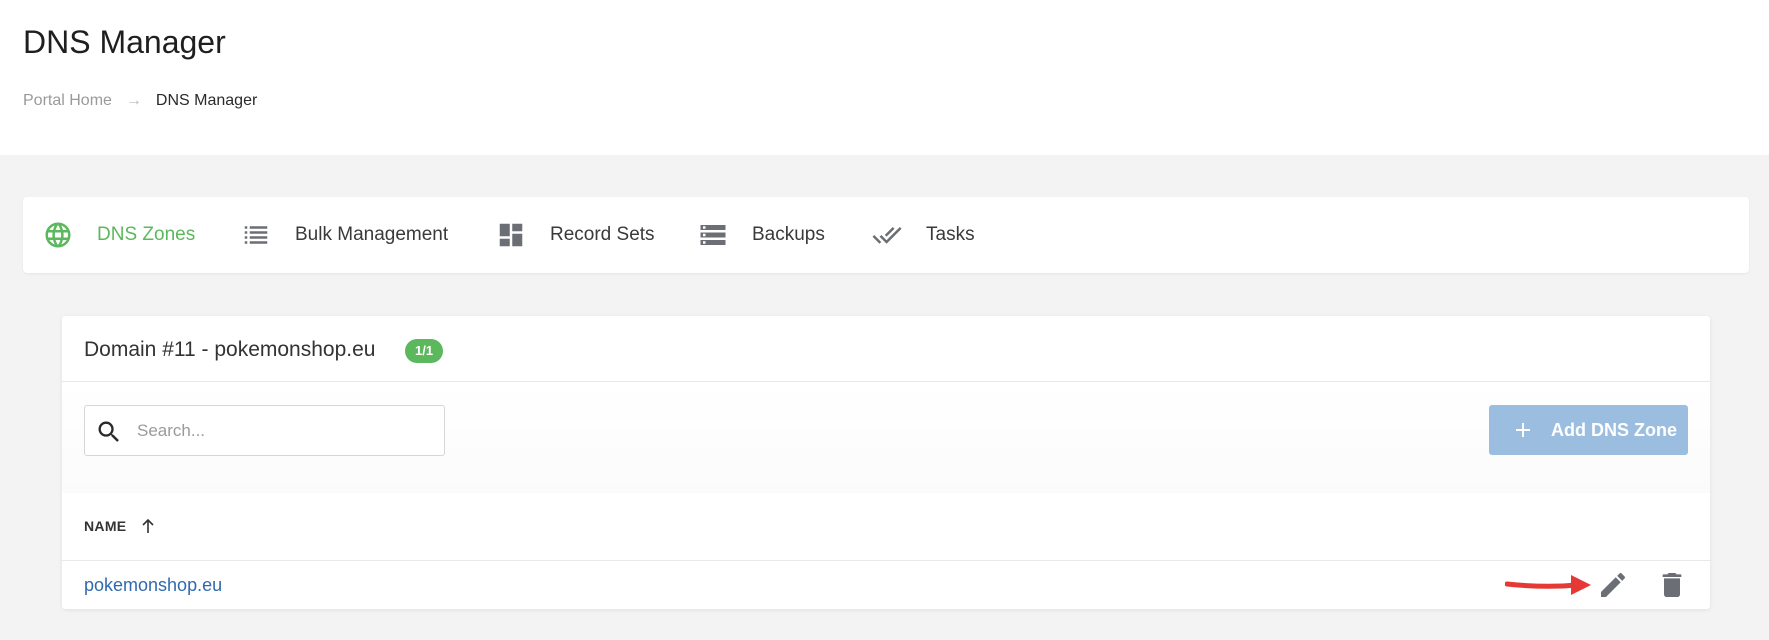 The height and width of the screenshot is (640, 1769). I want to click on annotation-arrow-icon, so click(1548, 585).